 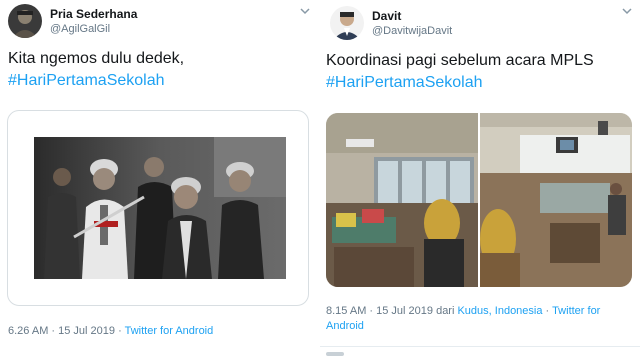 What do you see at coordinates (499, 311) in the screenshot?
I see `location-link: Kudus, Indonesia` at bounding box center [499, 311].